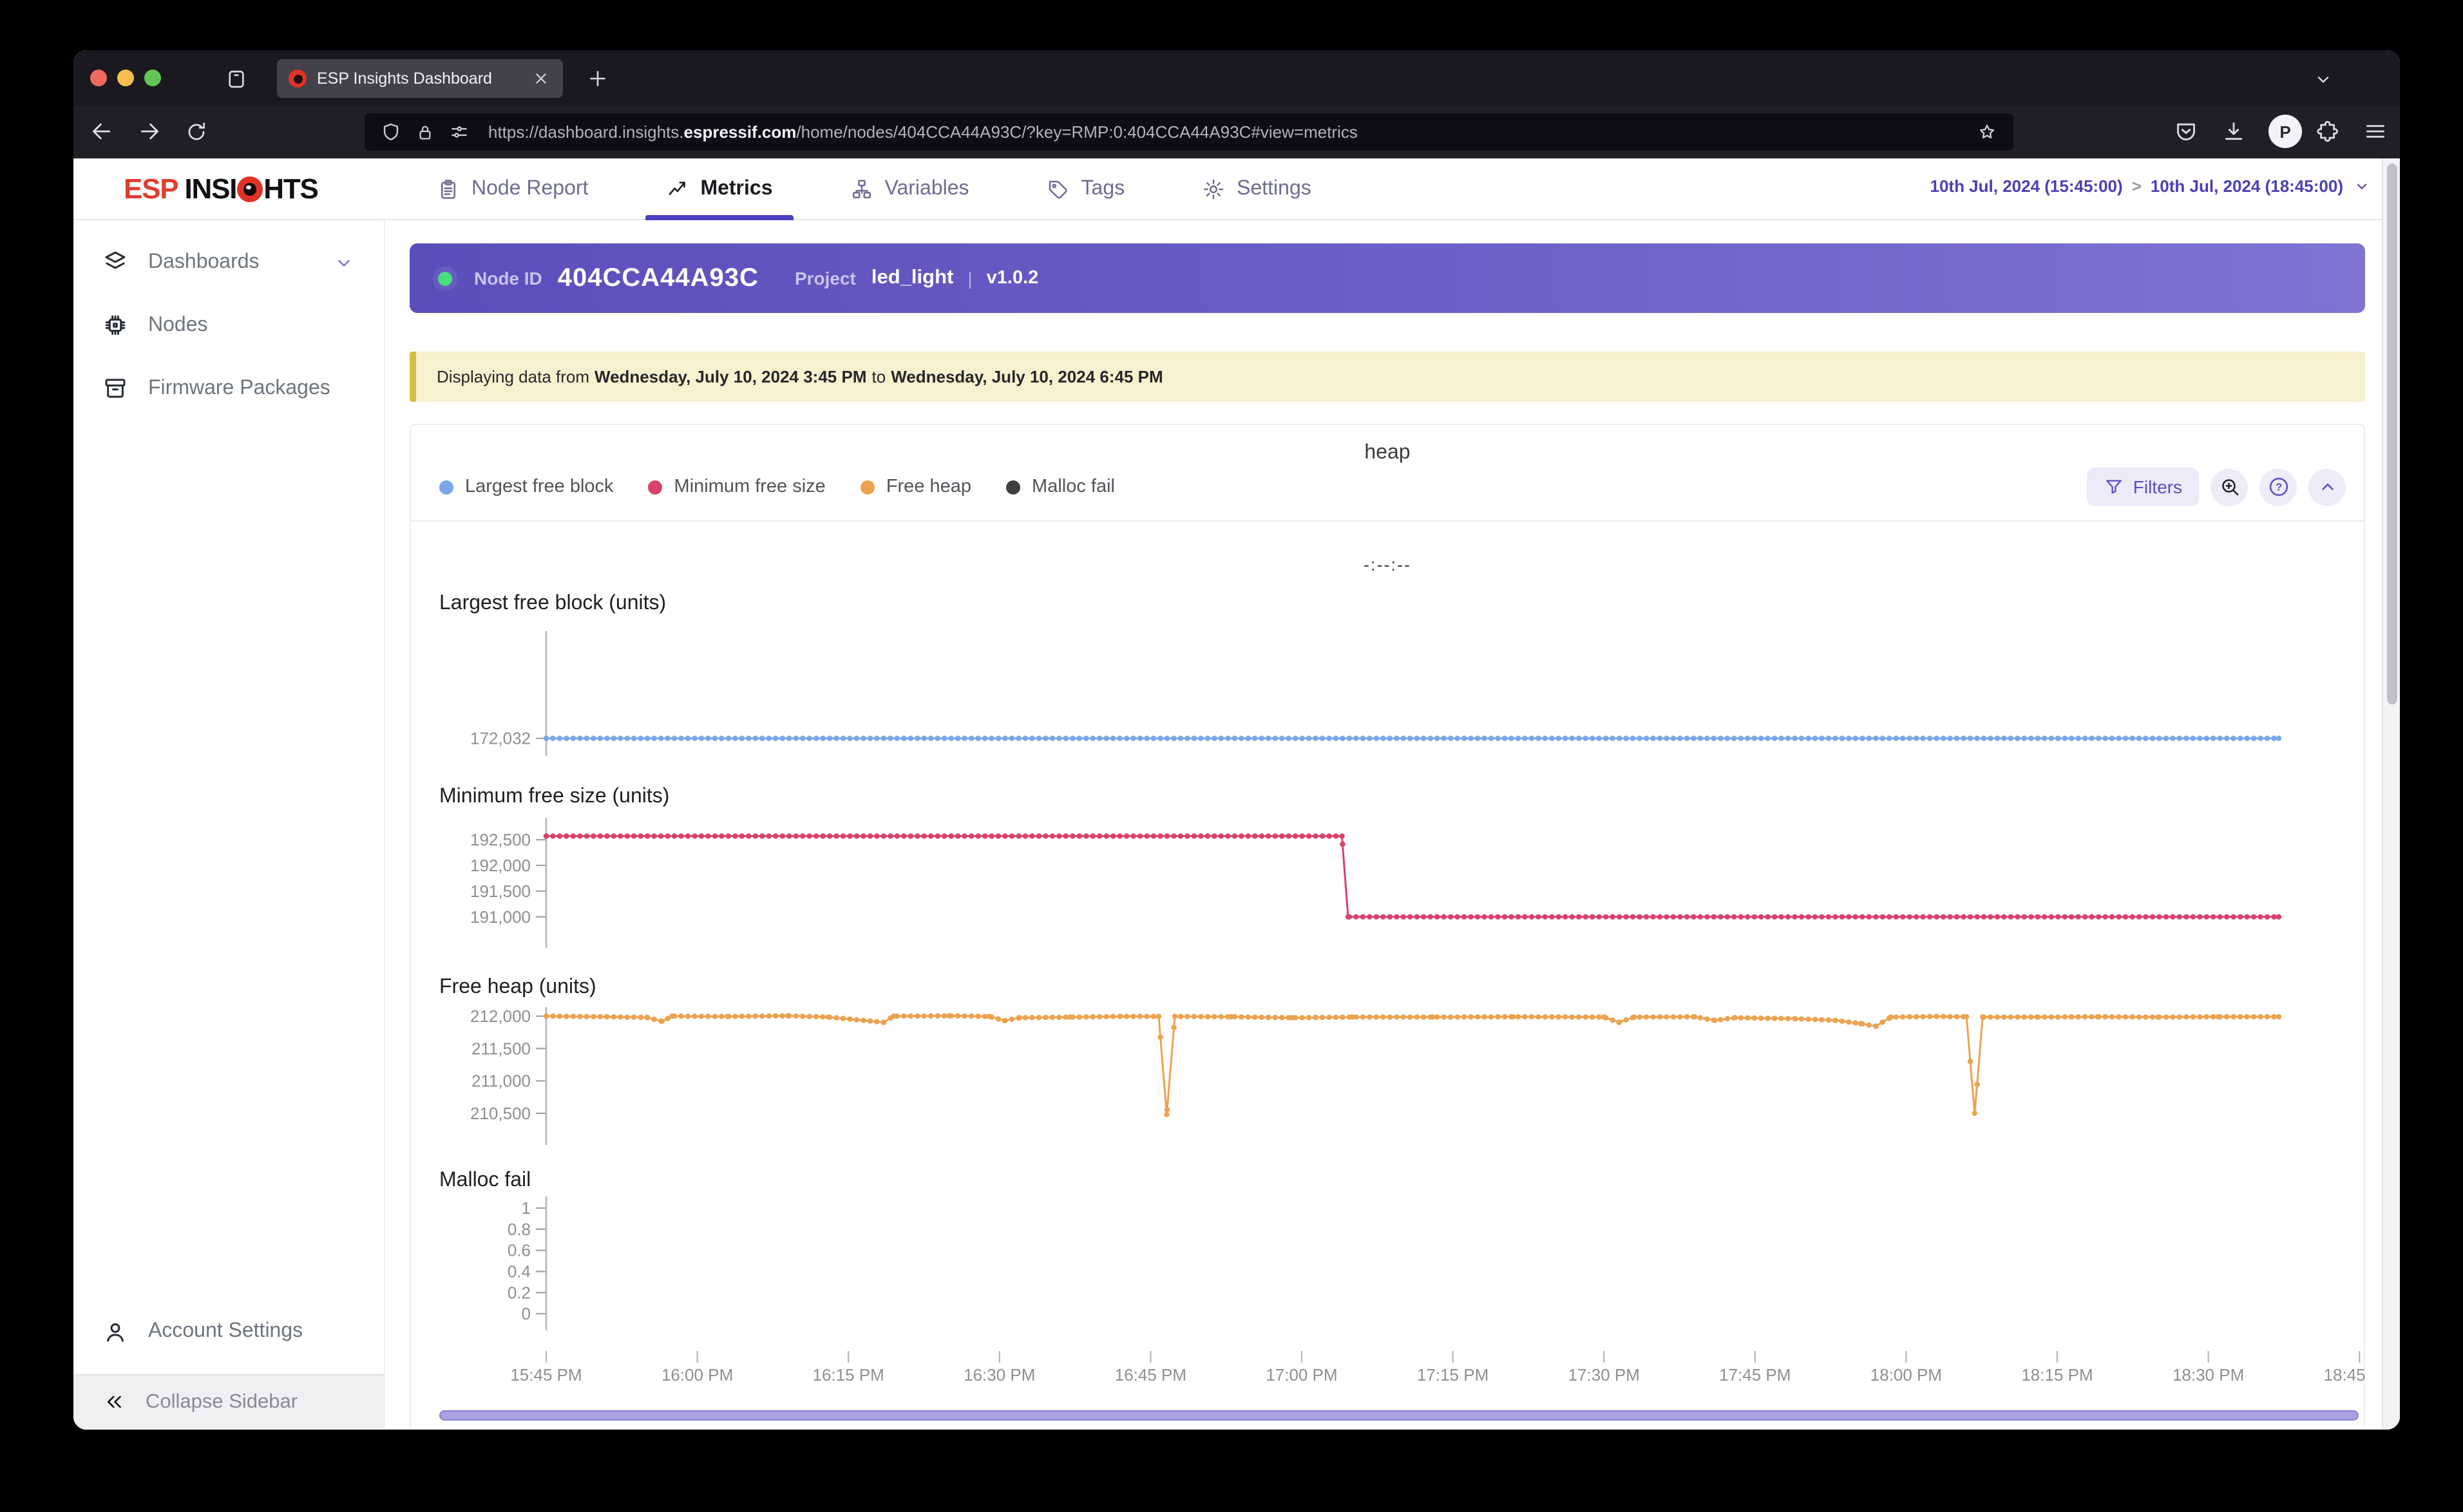  What do you see at coordinates (862, 189) in the screenshot?
I see `sitemap-icon` at bounding box center [862, 189].